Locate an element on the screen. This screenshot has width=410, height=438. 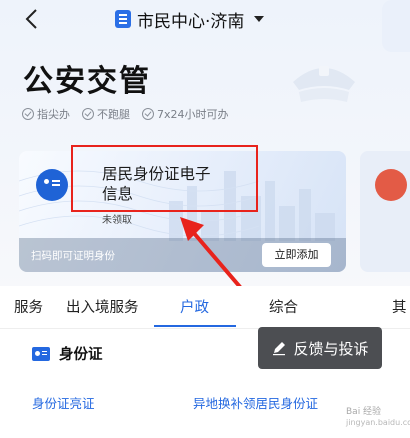
page-title: 公安交管 is located at coordinates (87, 81).